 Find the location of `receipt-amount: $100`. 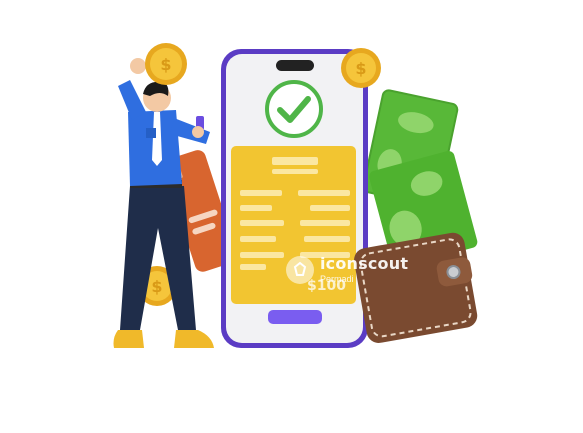

receipt-amount: $100 is located at coordinates (326, 286).